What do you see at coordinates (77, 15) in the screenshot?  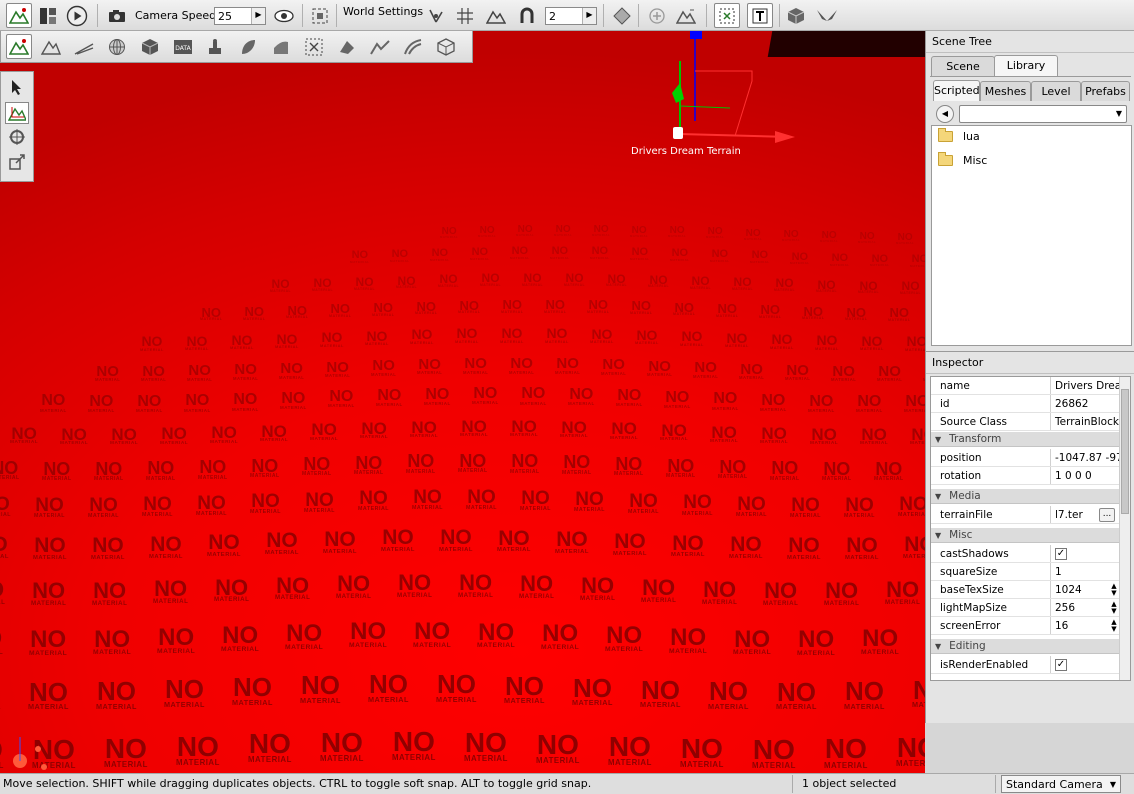 I see `play-icon` at bounding box center [77, 15].